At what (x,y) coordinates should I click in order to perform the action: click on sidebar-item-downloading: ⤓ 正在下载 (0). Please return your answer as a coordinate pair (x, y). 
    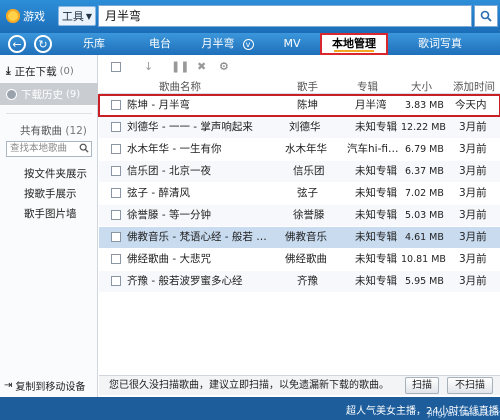
    Looking at the image, I should click on (49, 71).